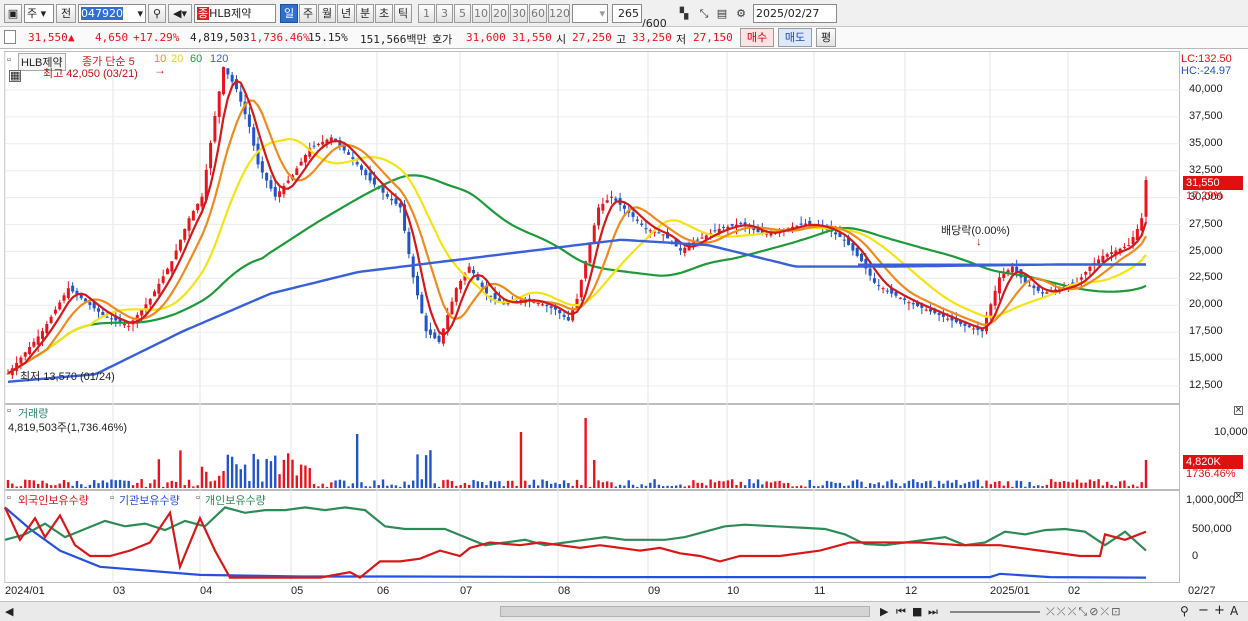  I want to click on low-annotation: 최저 13,570 (01/24), so click(67, 377).